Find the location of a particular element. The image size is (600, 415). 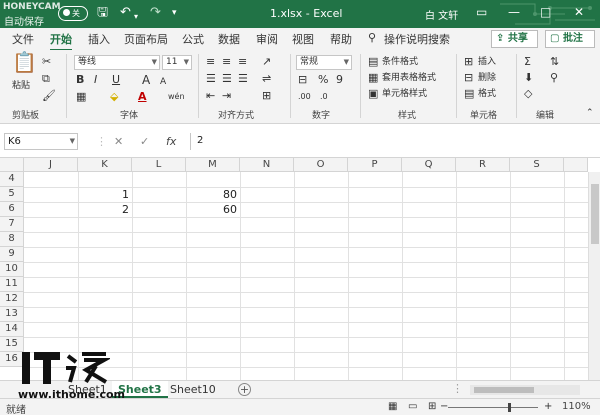

add-sheet-icon: + is located at coordinates (244, 389).